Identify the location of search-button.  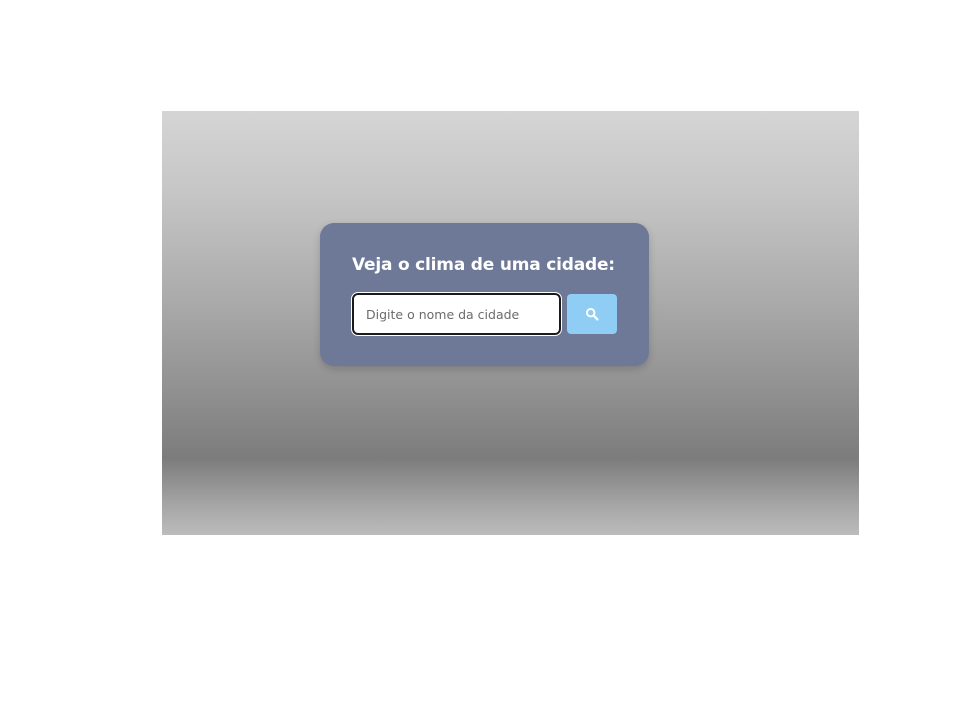
(592, 314).